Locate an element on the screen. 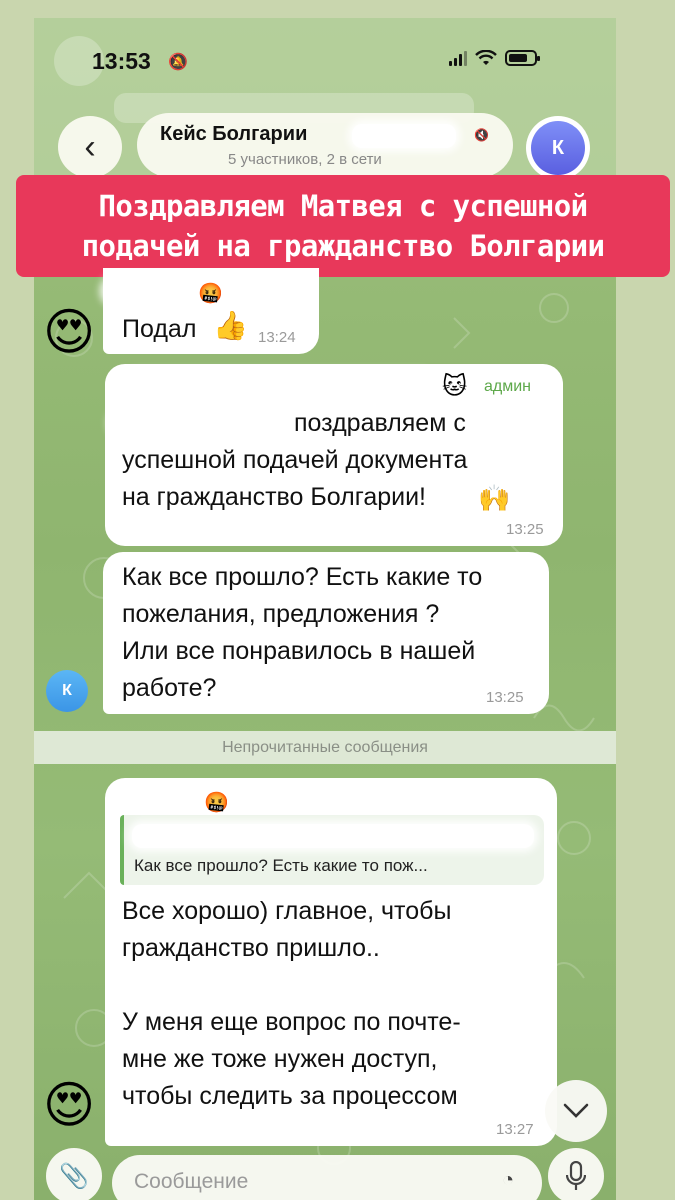  cellular-signal-icon is located at coordinates (458, 58).